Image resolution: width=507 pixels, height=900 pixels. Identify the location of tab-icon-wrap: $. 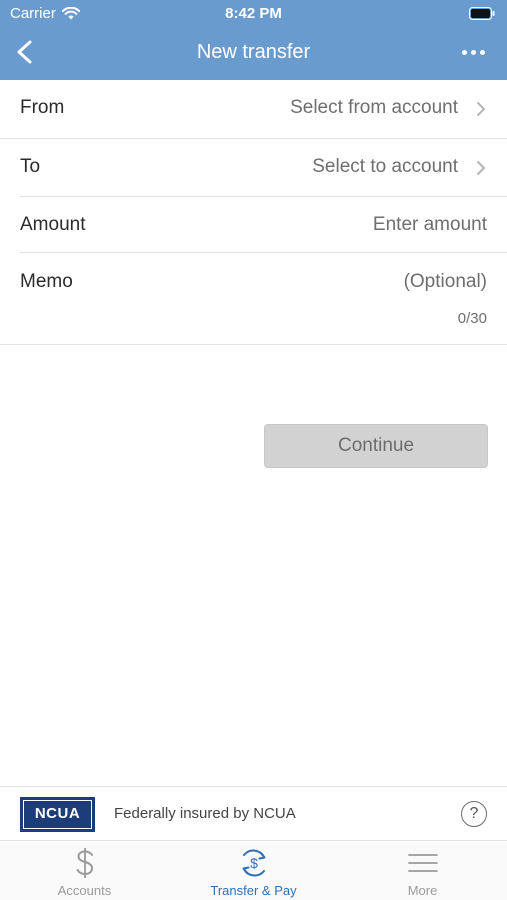
(253, 863).